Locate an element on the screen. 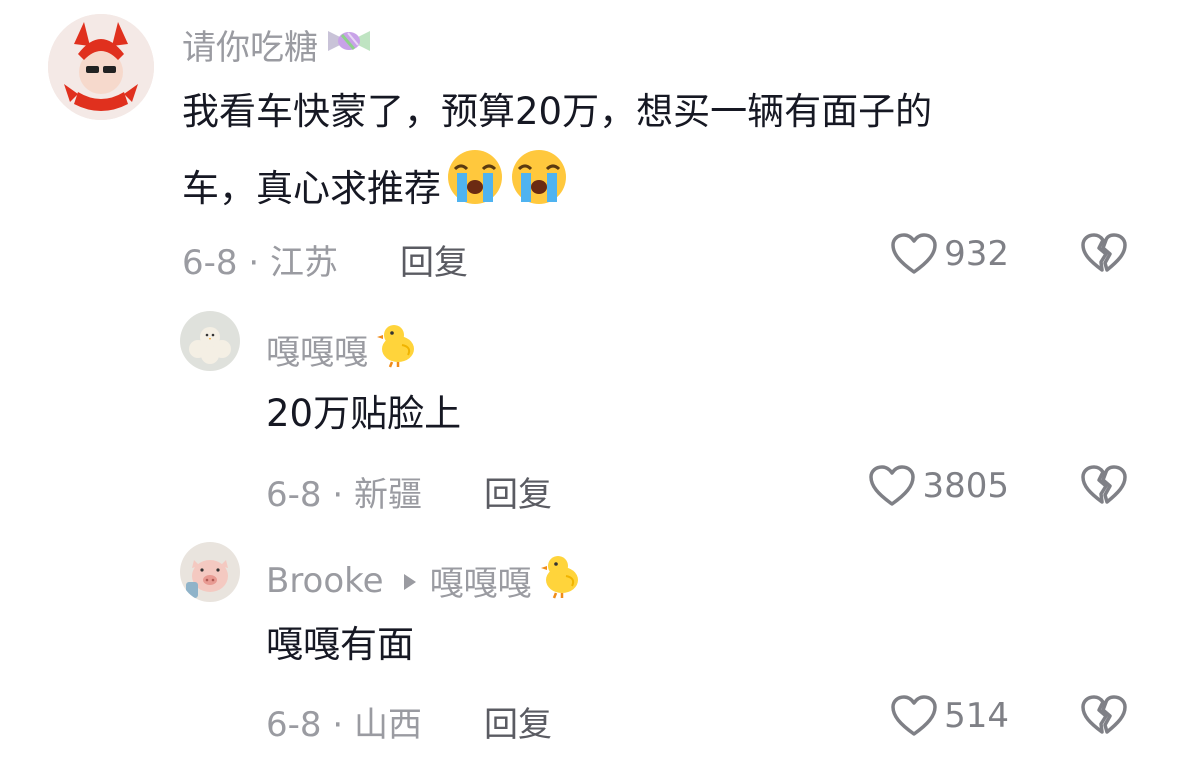 This screenshot has width=1179, height=760. comment-date-location: 6-8 · 江苏 is located at coordinates (260, 263).